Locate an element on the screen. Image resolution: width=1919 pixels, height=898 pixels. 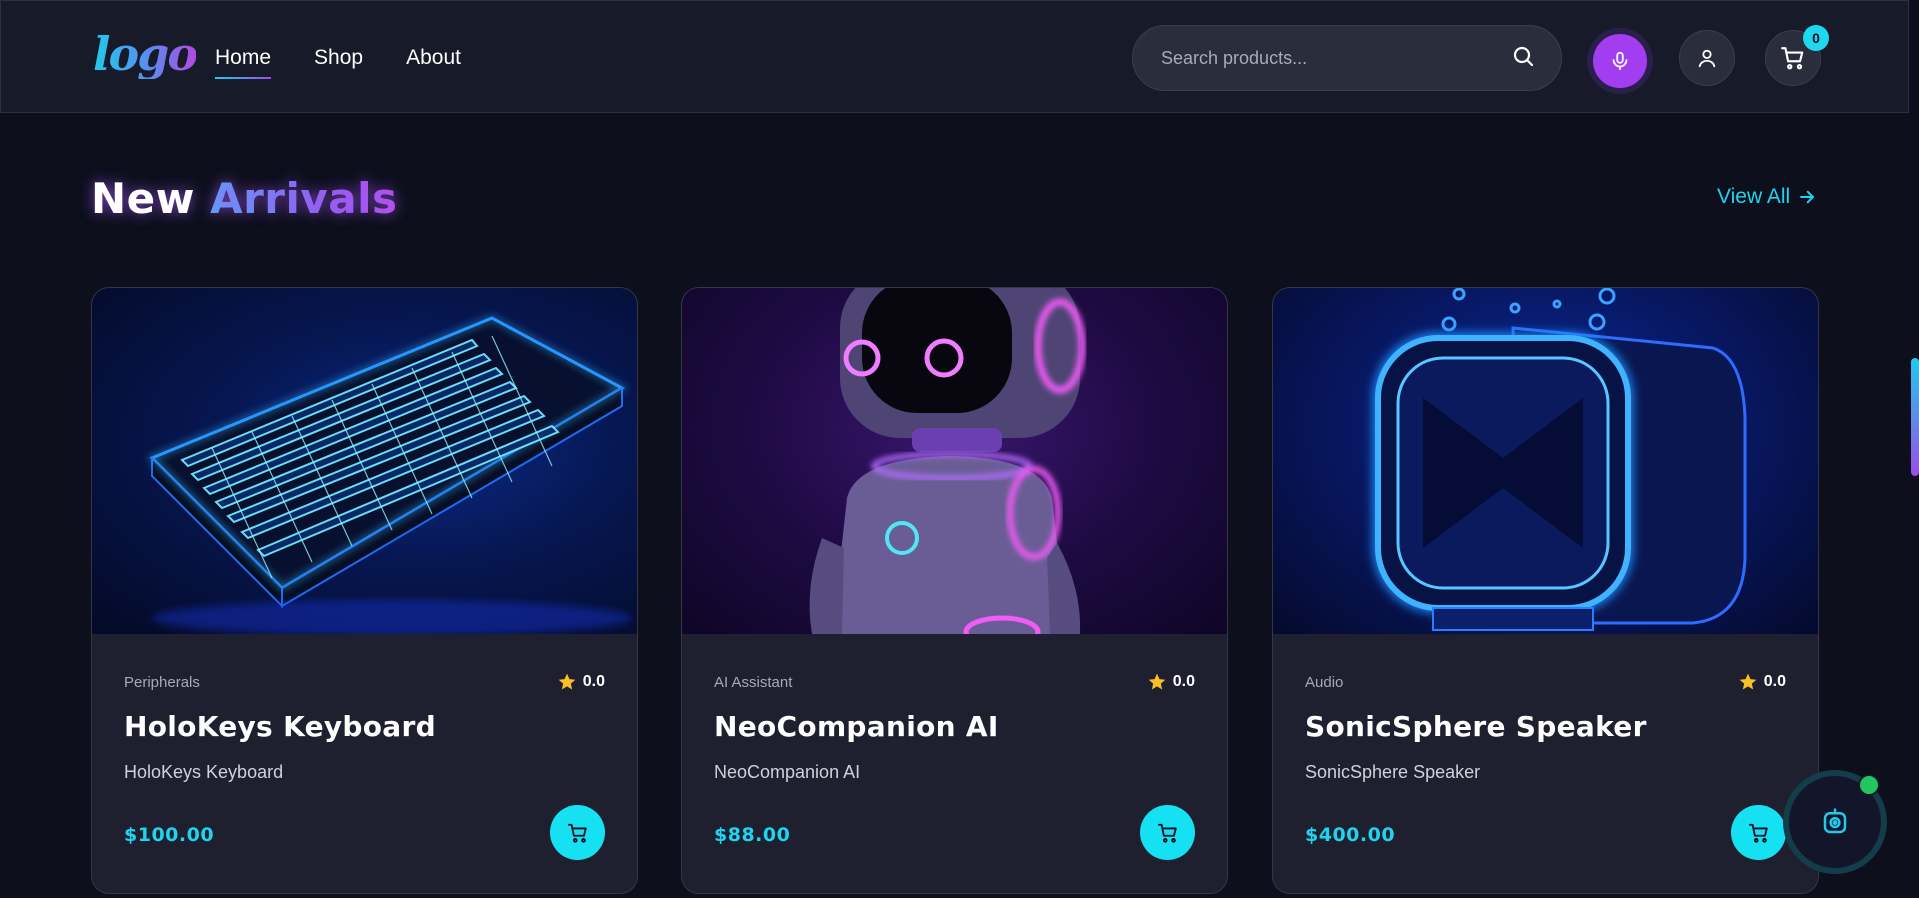
search-input is located at coordinates (1336, 58).